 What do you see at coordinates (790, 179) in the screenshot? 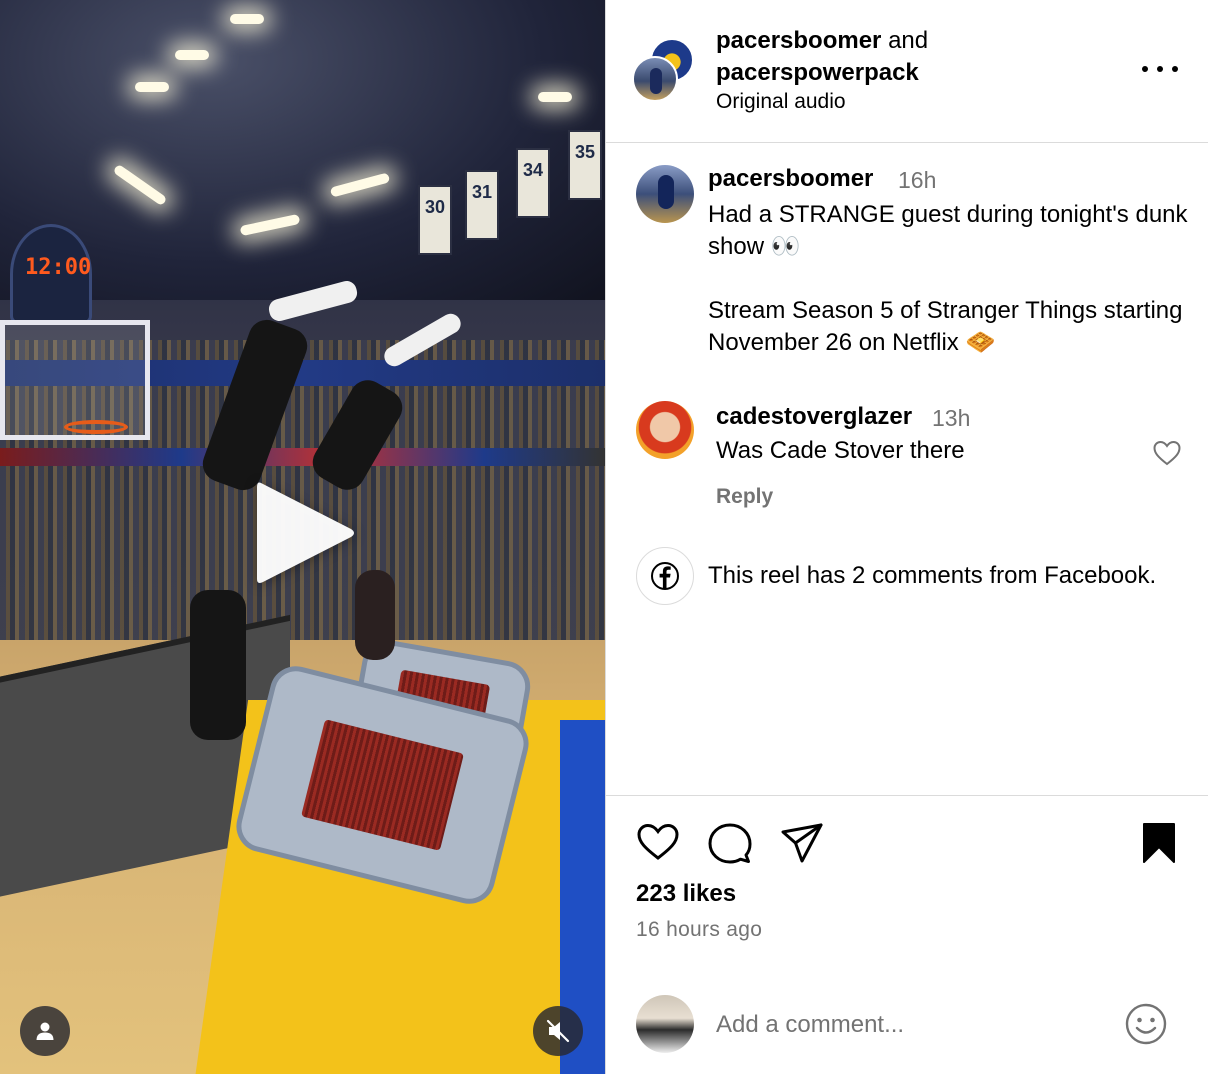
I see `caption-username: pacersboomer` at bounding box center [790, 179].